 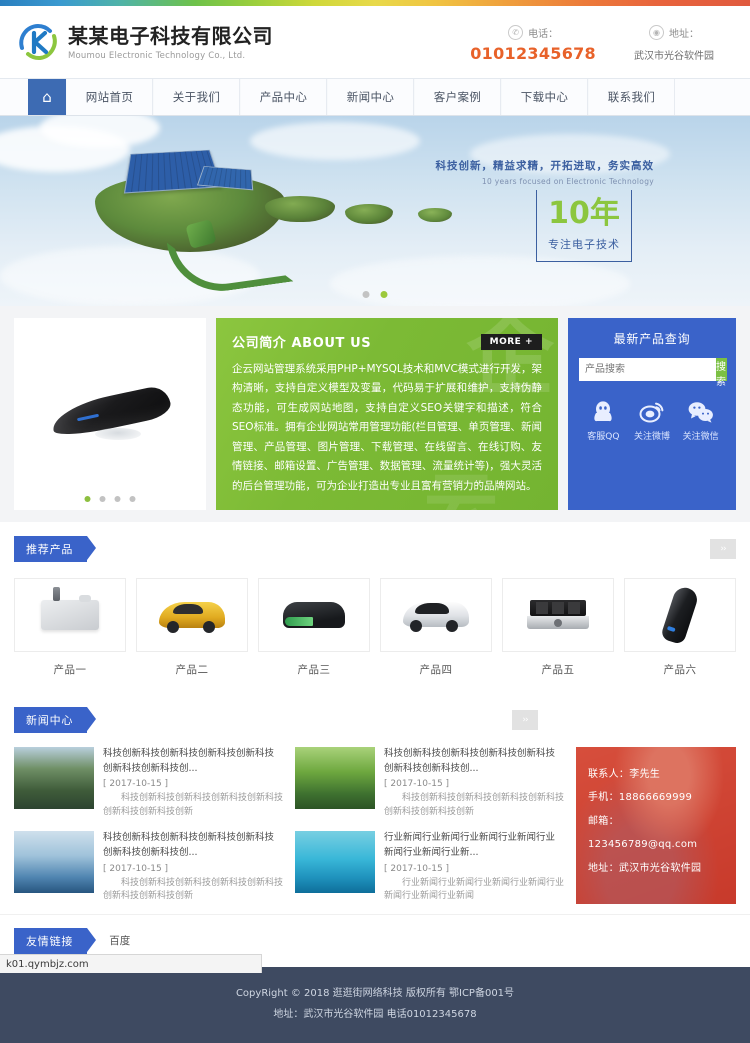 What do you see at coordinates (721, 373) in the screenshot?
I see `product-search-button: 搜 索` at bounding box center [721, 373].